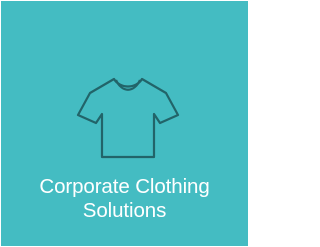 This screenshot has width=320, height=247. Describe the element at coordinates (128, 115) in the screenshot. I see `t-shirt-icon` at that location.